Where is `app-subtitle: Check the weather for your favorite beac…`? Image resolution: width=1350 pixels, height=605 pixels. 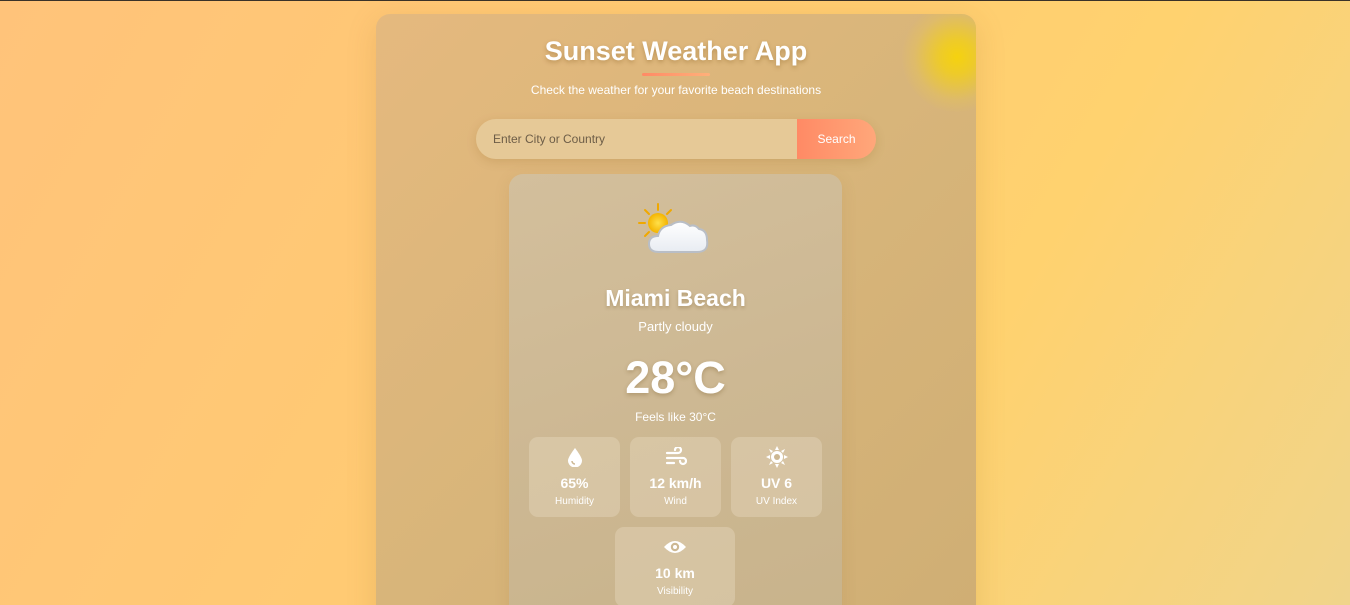 app-subtitle: Check the weather for your favorite beac… is located at coordinates (676, 90).